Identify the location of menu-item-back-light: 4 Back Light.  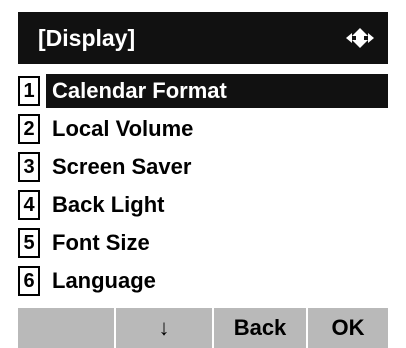
(203, 205).